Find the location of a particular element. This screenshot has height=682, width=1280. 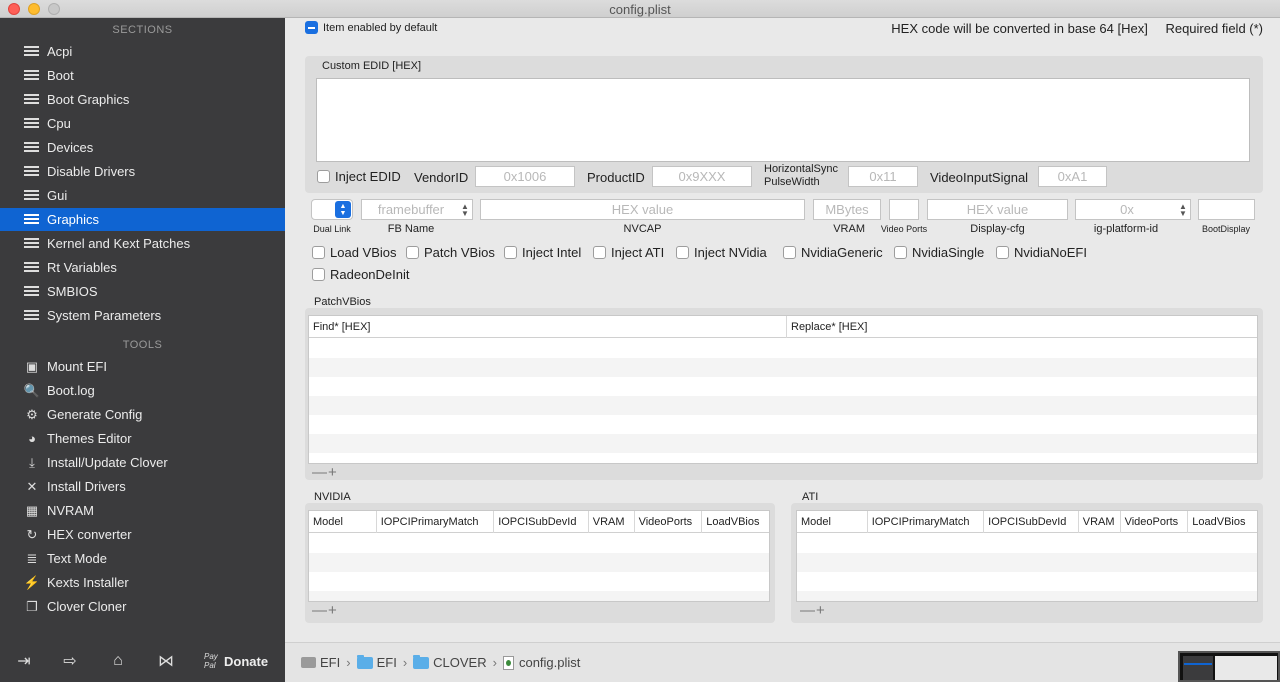

tool-mount-efi: ▣ Mount EFI is located at coordinates (142, 366).